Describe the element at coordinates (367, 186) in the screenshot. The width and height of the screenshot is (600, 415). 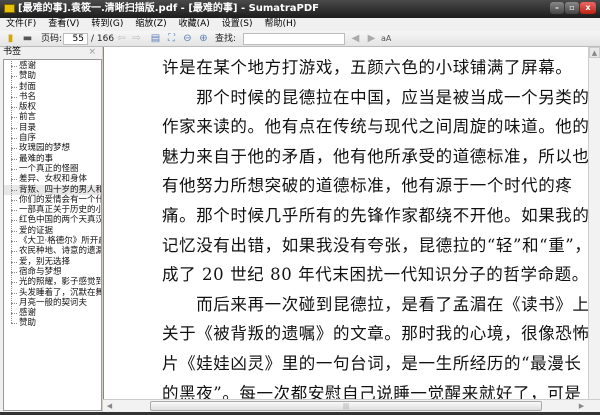
I see `text-line: 有他努力所想突破的道德标准，他有源于一个时代的疼` at that location.